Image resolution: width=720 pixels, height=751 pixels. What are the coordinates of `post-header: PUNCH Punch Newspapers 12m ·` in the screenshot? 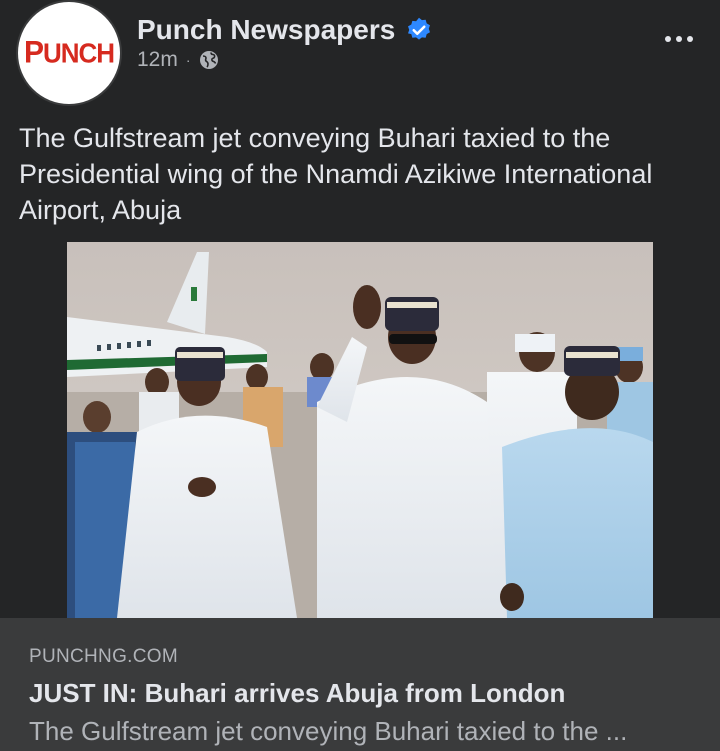 It's located at (360, 55).